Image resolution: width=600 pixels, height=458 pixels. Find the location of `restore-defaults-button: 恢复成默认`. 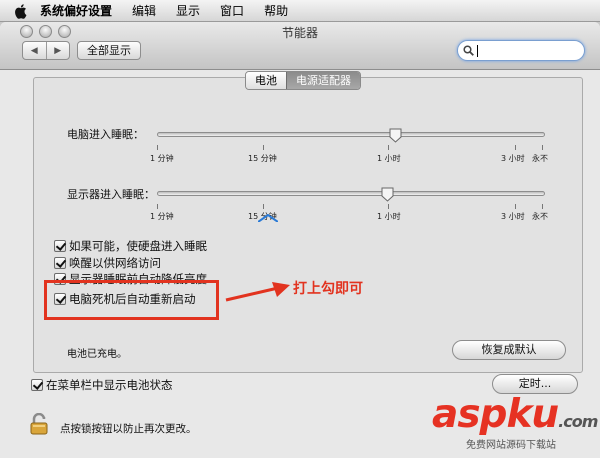

restore-defaults-button: 恢复成默认 is located at coordinates (509, 350).